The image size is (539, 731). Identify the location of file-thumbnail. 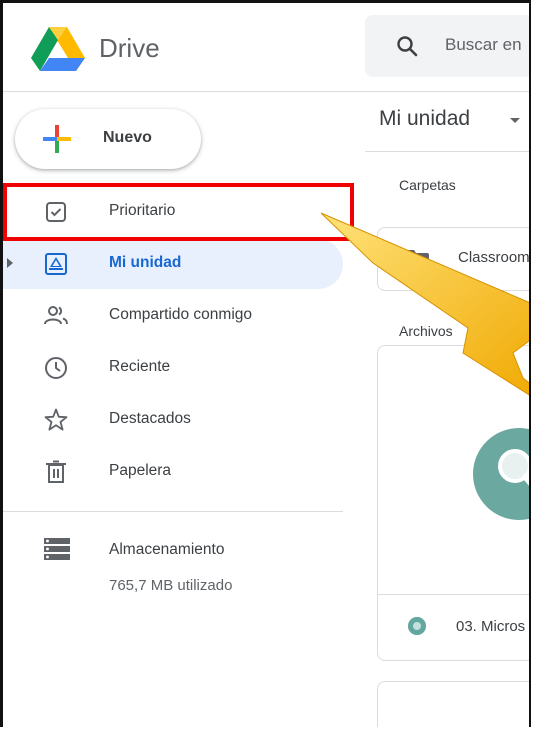
(501, 474).